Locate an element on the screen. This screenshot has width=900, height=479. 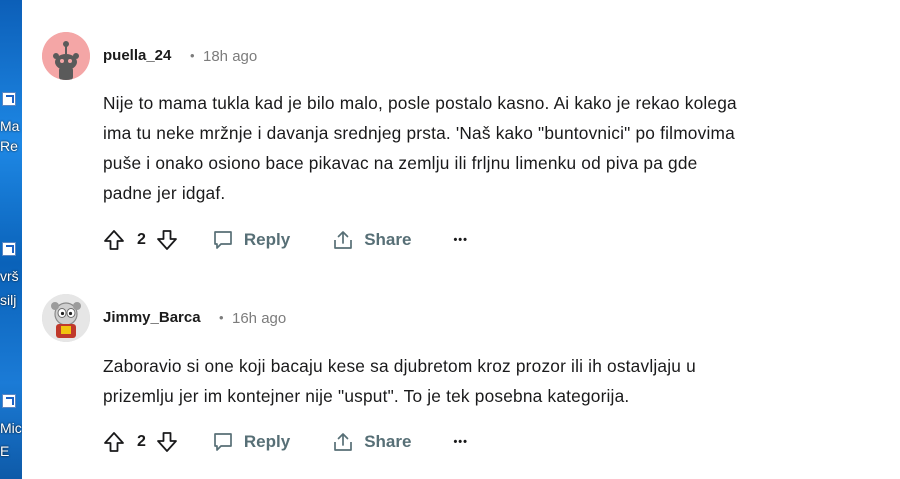
desktop-label: Mic is located at coordinates (11, 428).